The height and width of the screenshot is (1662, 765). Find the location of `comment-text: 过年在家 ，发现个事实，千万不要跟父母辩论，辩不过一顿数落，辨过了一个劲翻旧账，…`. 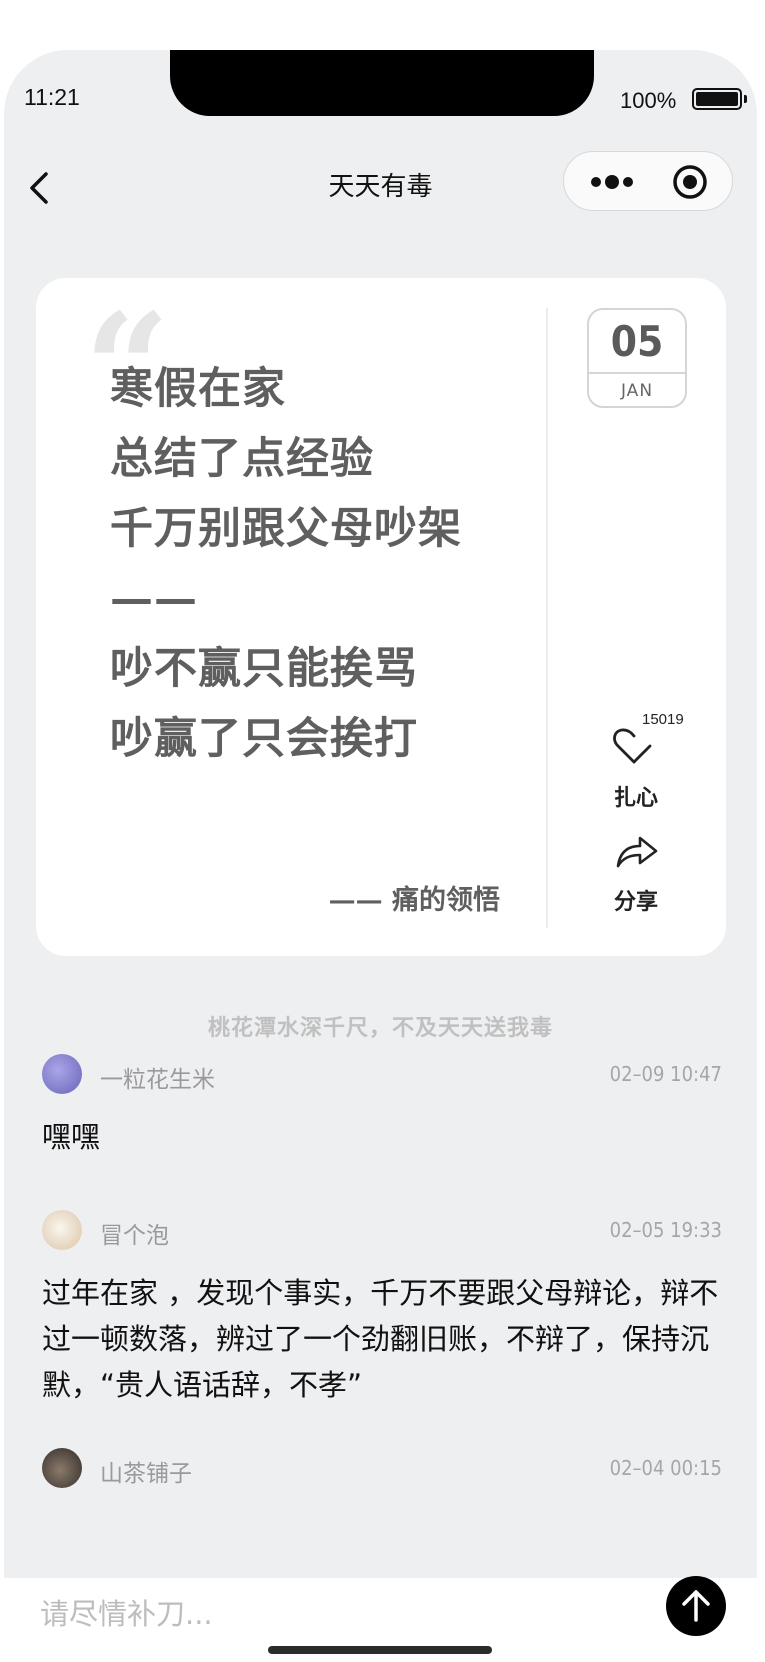

comment-text: 过年在家 ，发现个事实，千万不要跟父母辩论，辩不过一顿数落，辨过了一个劲翻旧账，… is located at coordinates (380, 1339).